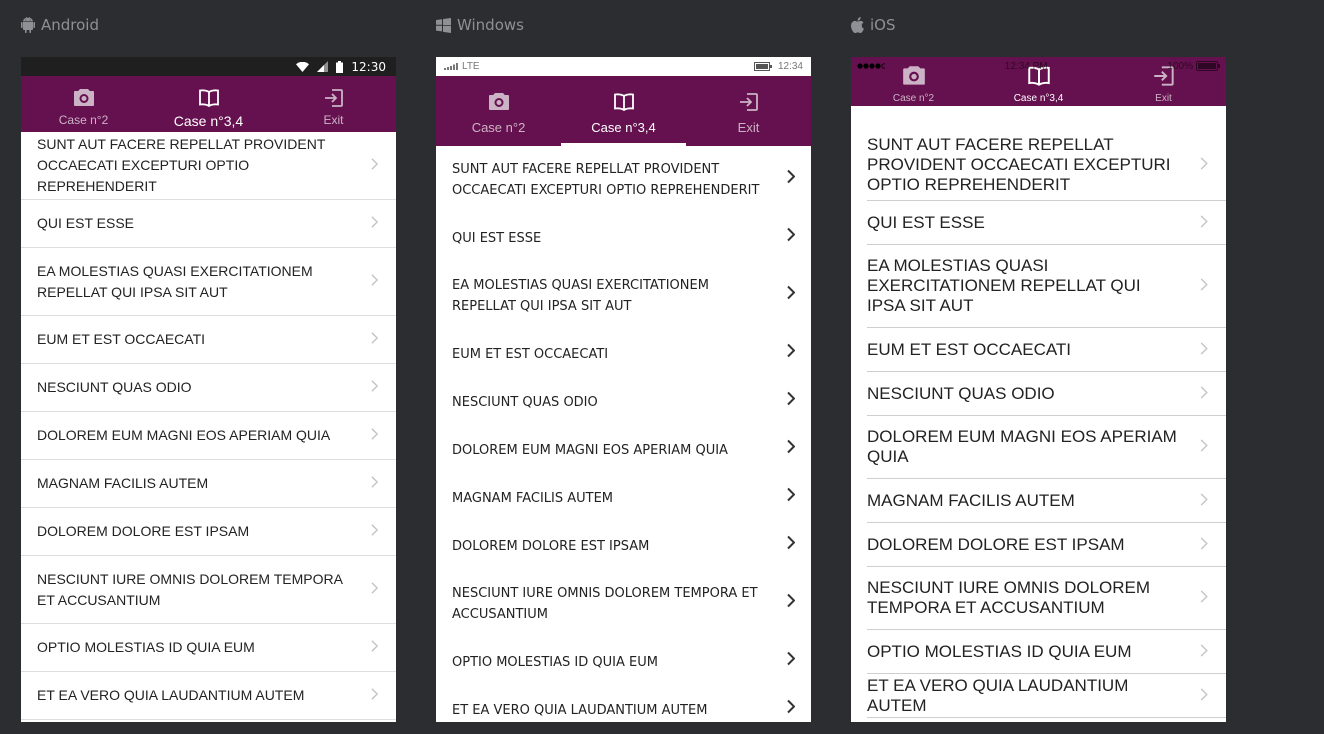  What do you see at coordinates (146, 647) in the screenshot?
I see `list-item-label: OPTIO MOLESTIAS ID QUIA EUM` at bounding box center [146, 647].